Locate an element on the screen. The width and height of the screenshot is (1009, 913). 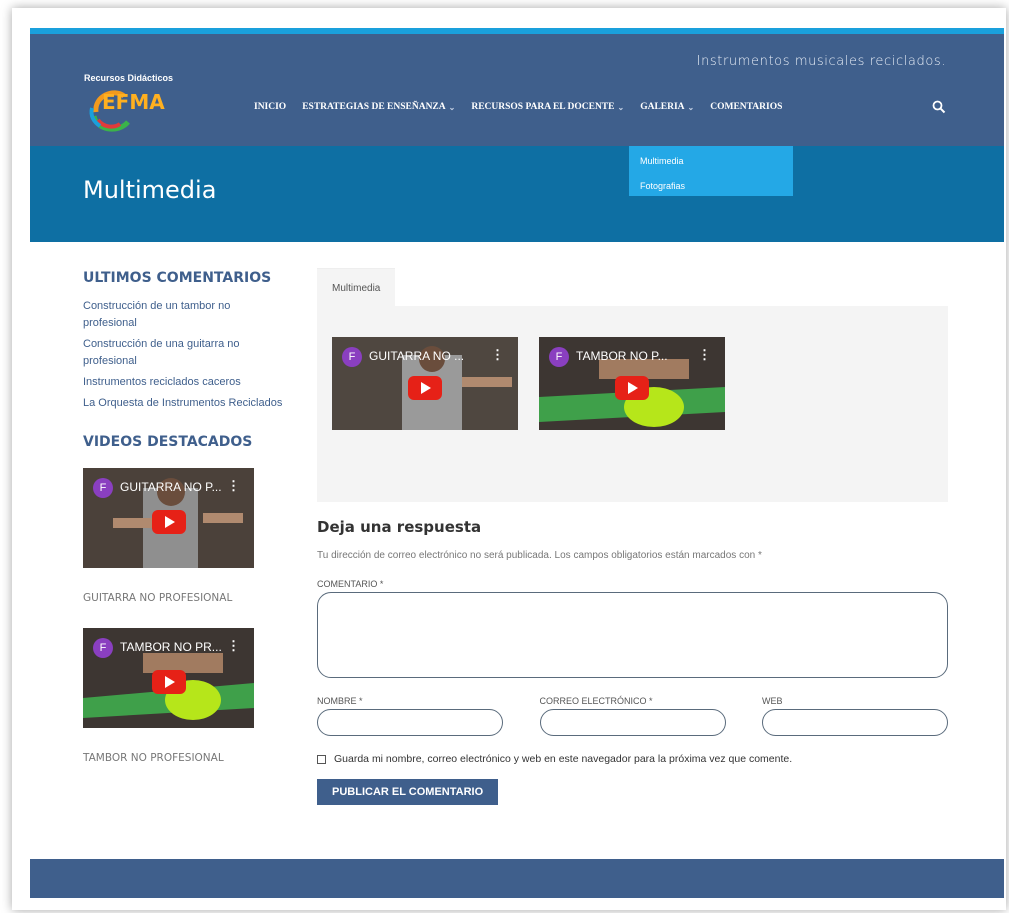
recent-comments-heading: ULTIMOS COMENTARIOS is located at coordinates (177, 278).